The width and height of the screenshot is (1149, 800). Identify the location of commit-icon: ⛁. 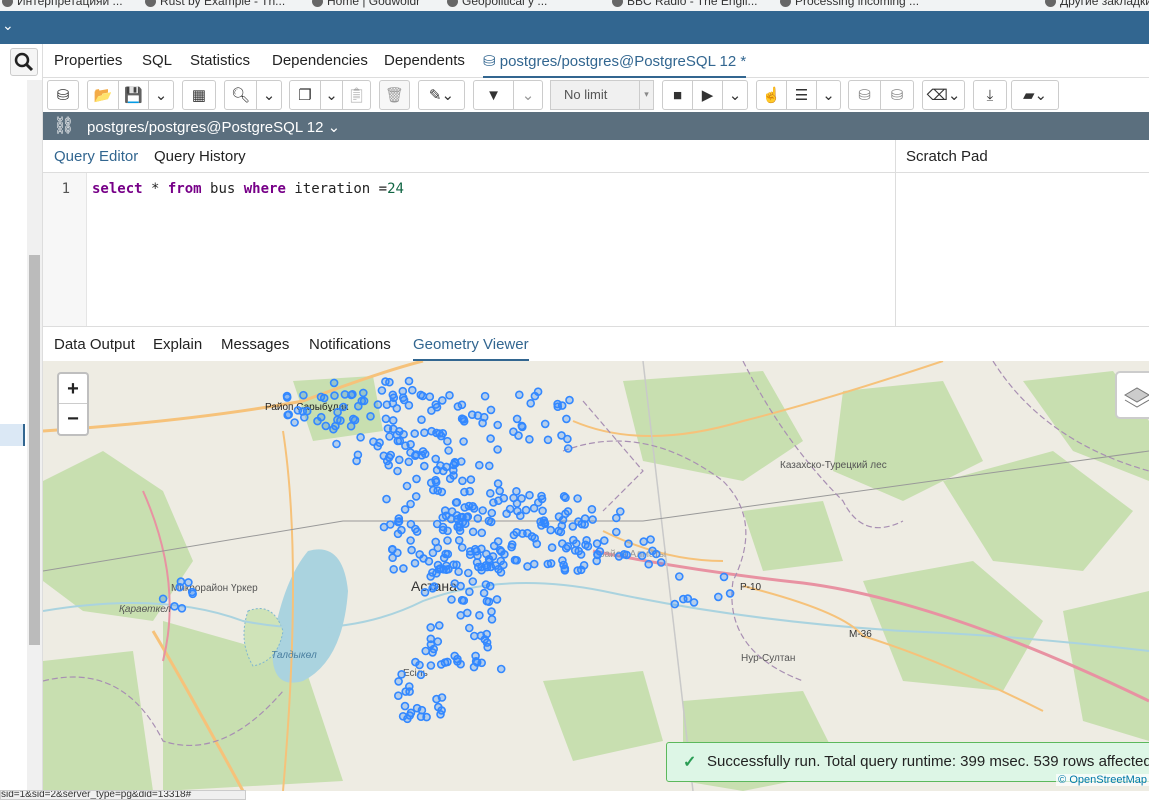
(865, 95).